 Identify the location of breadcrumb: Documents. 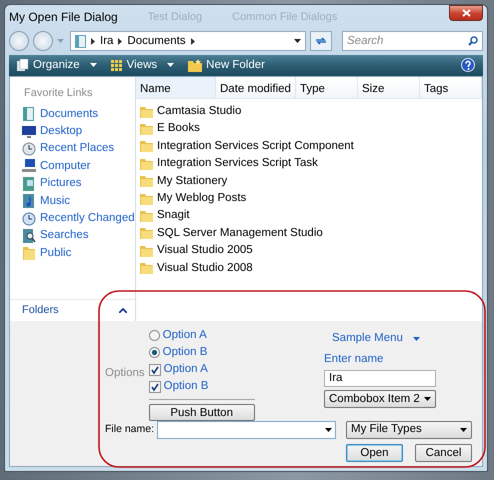
(156, 41).